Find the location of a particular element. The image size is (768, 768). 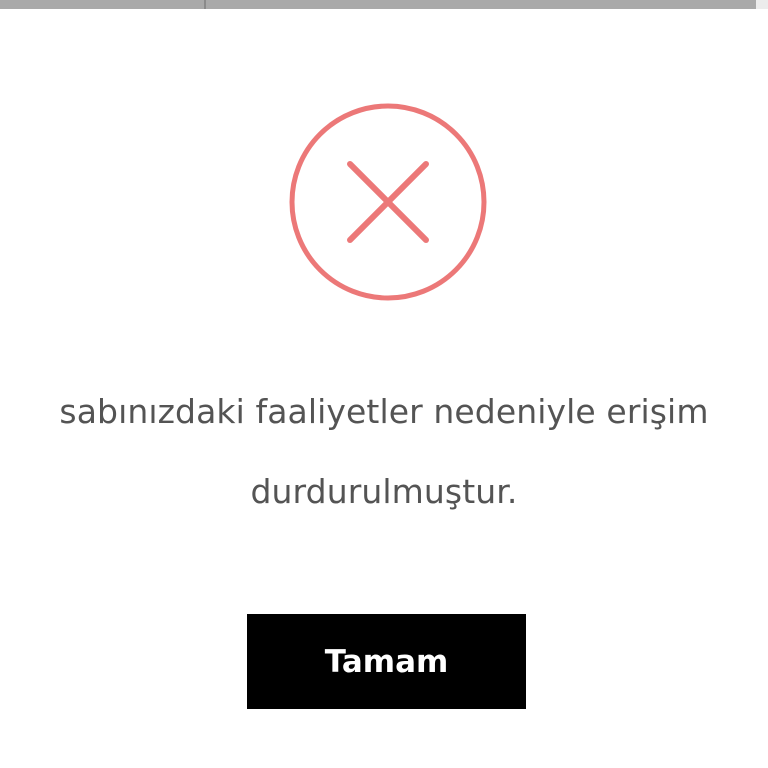

top-browser-bar is located at coordinates (384, 5).